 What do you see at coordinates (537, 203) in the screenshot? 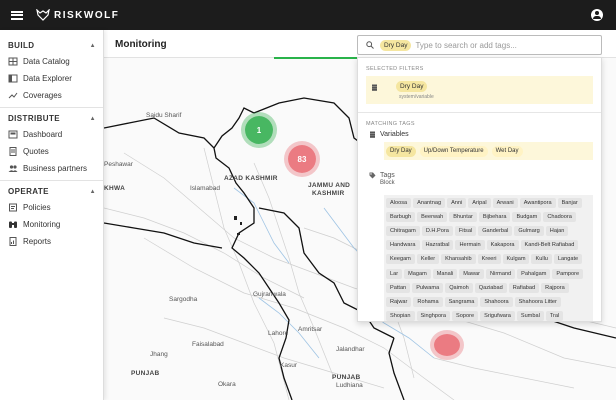
I see `tag-chip: Awantipora` at bounding box center [537, 203].